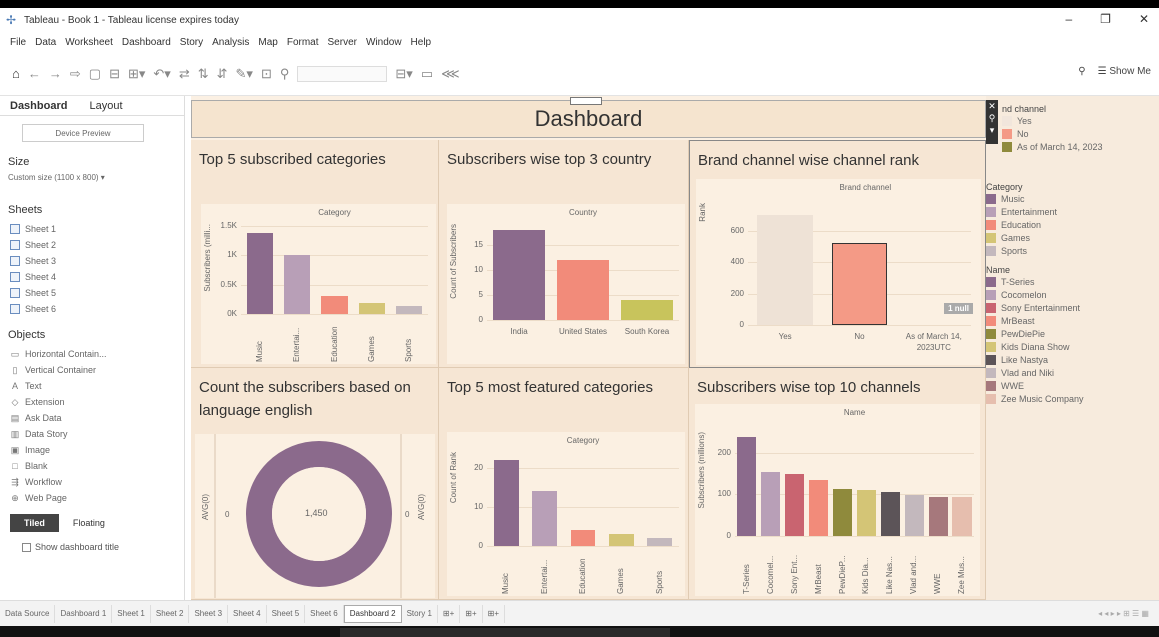 The image size is (1159, 637). I want to click on menu-item-story: Story, so click(191, 42).